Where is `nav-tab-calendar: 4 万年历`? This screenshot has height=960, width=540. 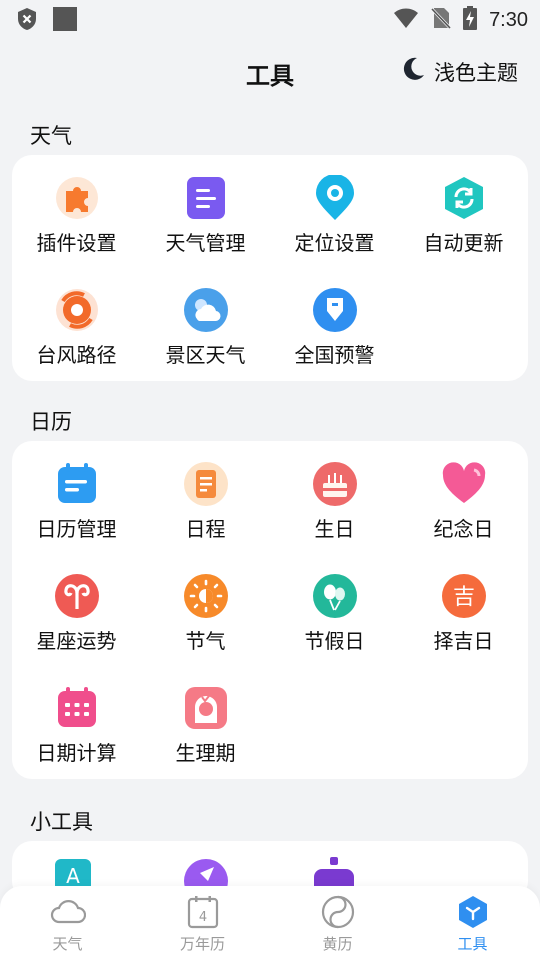
nav-tab-calendar: 4 万年历 is located at coordinates (202, 925).